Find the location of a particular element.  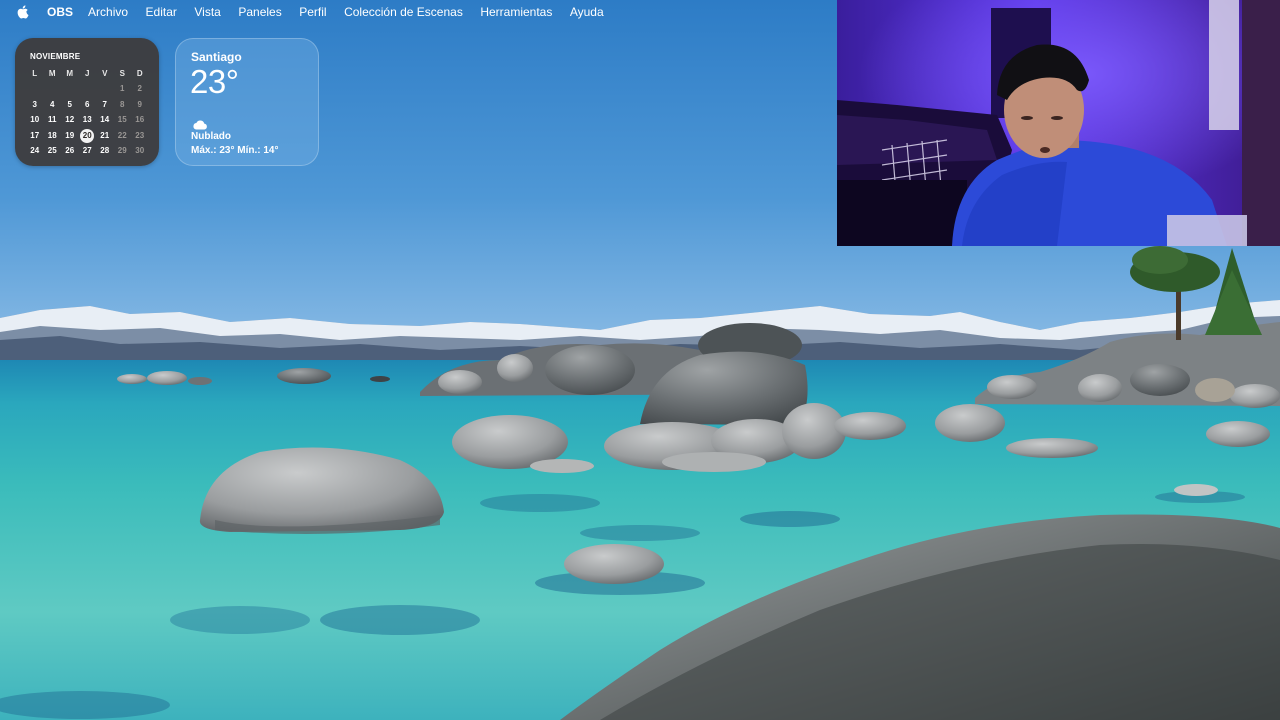

calendar-day: 23 is located at coordinates (140, 135).